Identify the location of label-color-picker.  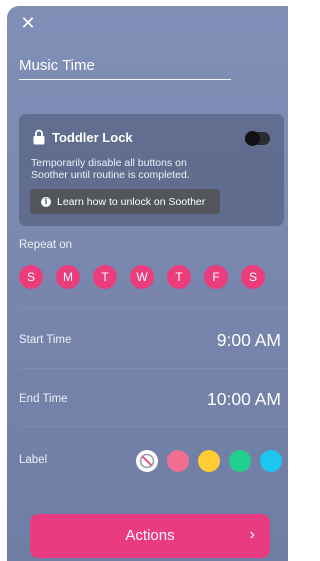
(209, 461).